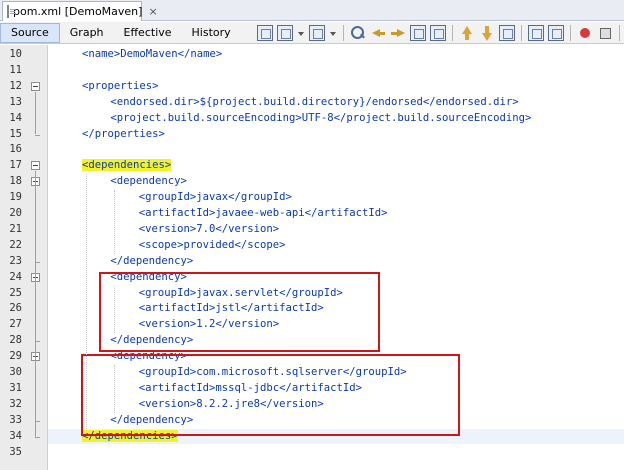  Describe the element at coordinates (239, 312) in the screenshot. I see `annotation-box-jstl-dependency` at that location.